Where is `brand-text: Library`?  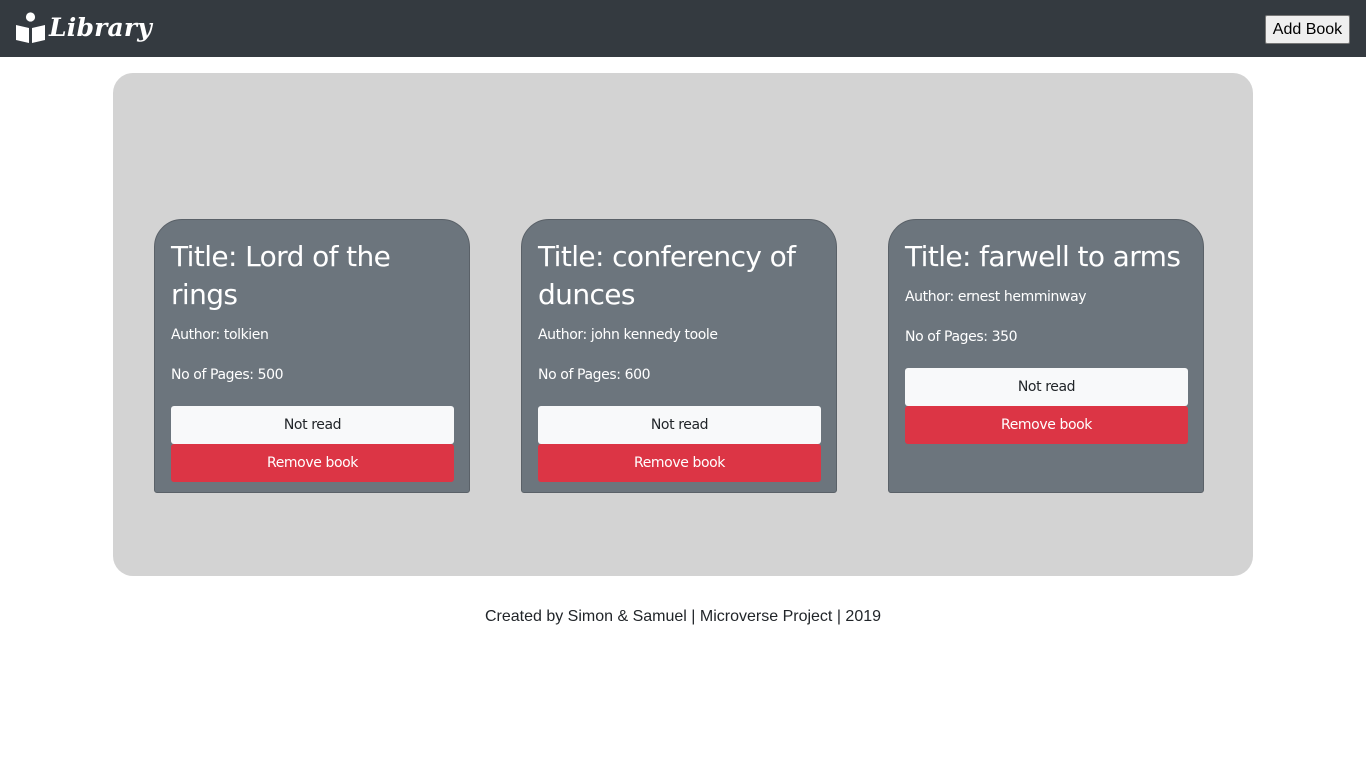
brand-text: Library is located at coordinates (101, 27).